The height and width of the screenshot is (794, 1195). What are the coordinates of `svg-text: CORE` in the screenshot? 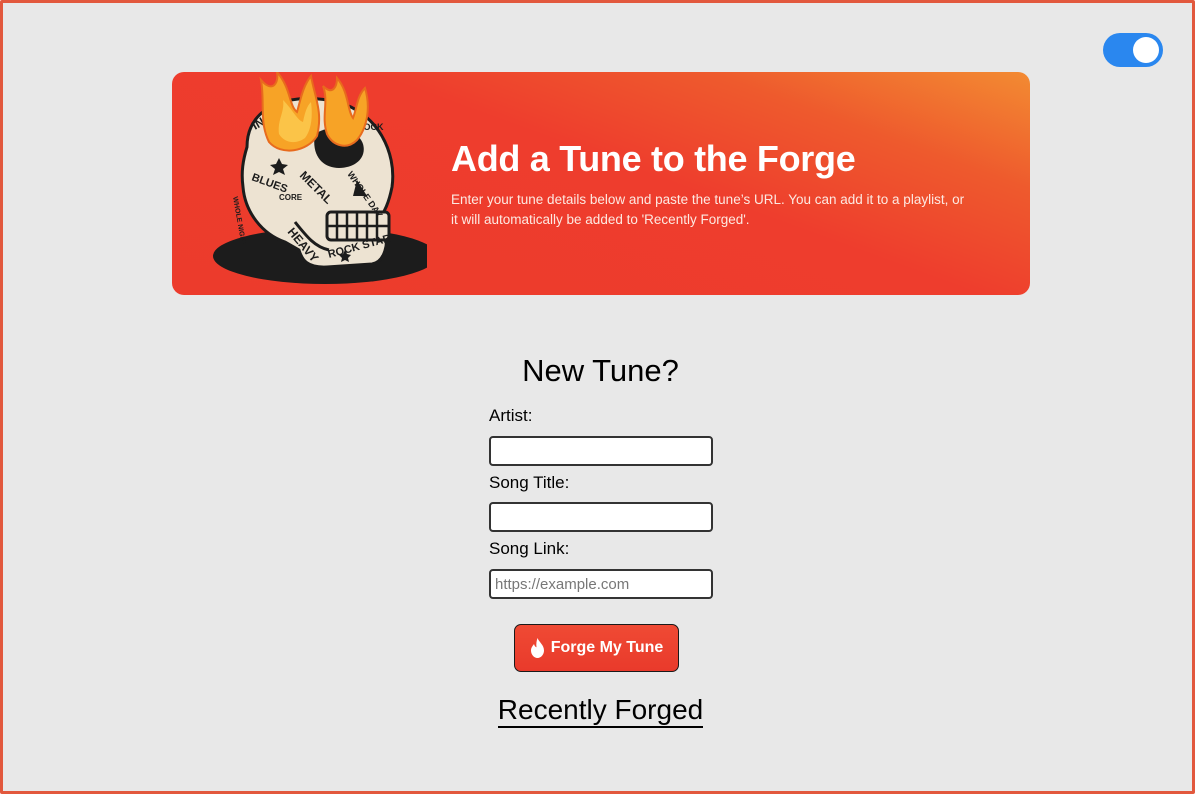 It's located at (291, 197).